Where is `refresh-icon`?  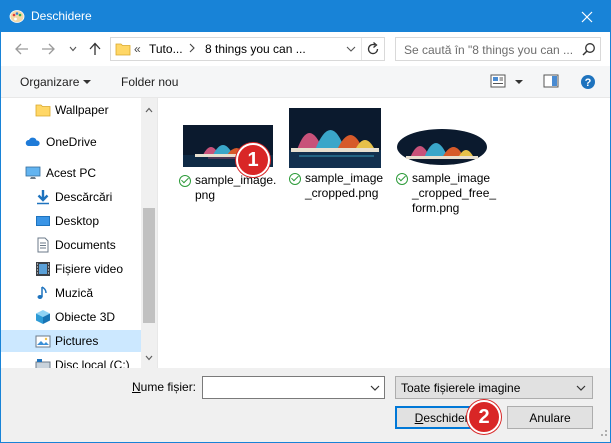
refresh-icon is located at coordinates (373, 48).